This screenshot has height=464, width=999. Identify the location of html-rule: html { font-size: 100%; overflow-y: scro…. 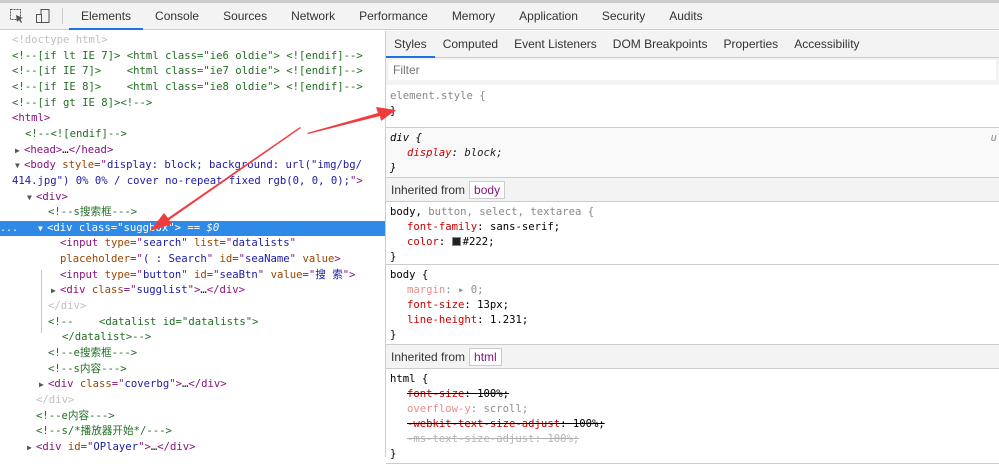
(692, 416).